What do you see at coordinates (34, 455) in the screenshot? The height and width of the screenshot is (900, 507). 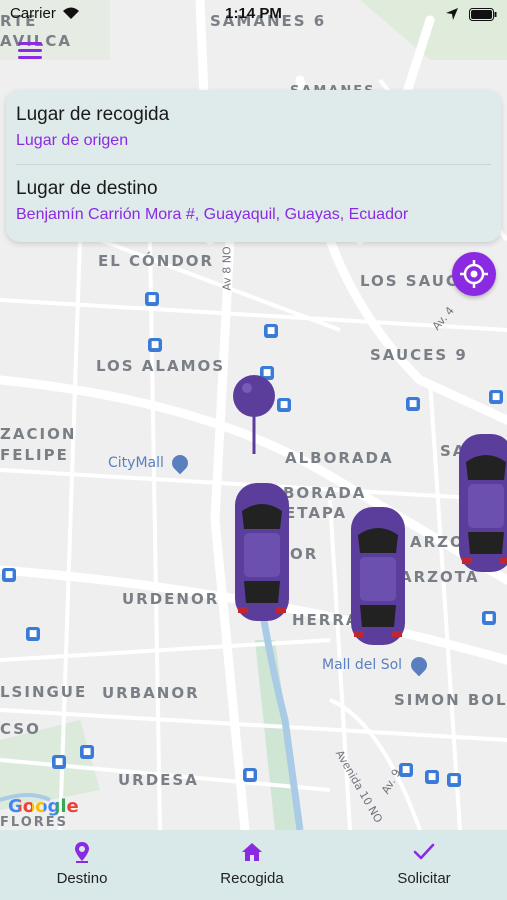 I see `map-label-felipe: FELIPE` at bounding box center [34, 455].